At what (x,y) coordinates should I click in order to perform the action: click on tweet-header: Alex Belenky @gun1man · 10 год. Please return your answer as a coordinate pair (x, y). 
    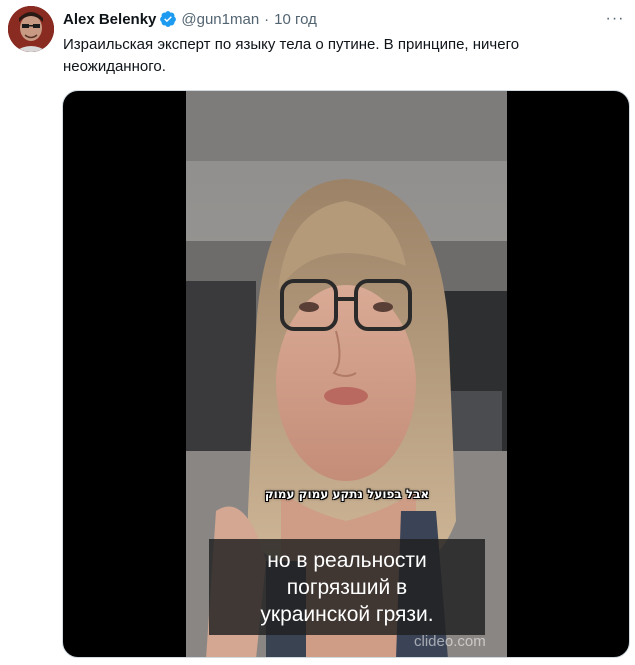
    Looking at the image, I should click on (190, 19).